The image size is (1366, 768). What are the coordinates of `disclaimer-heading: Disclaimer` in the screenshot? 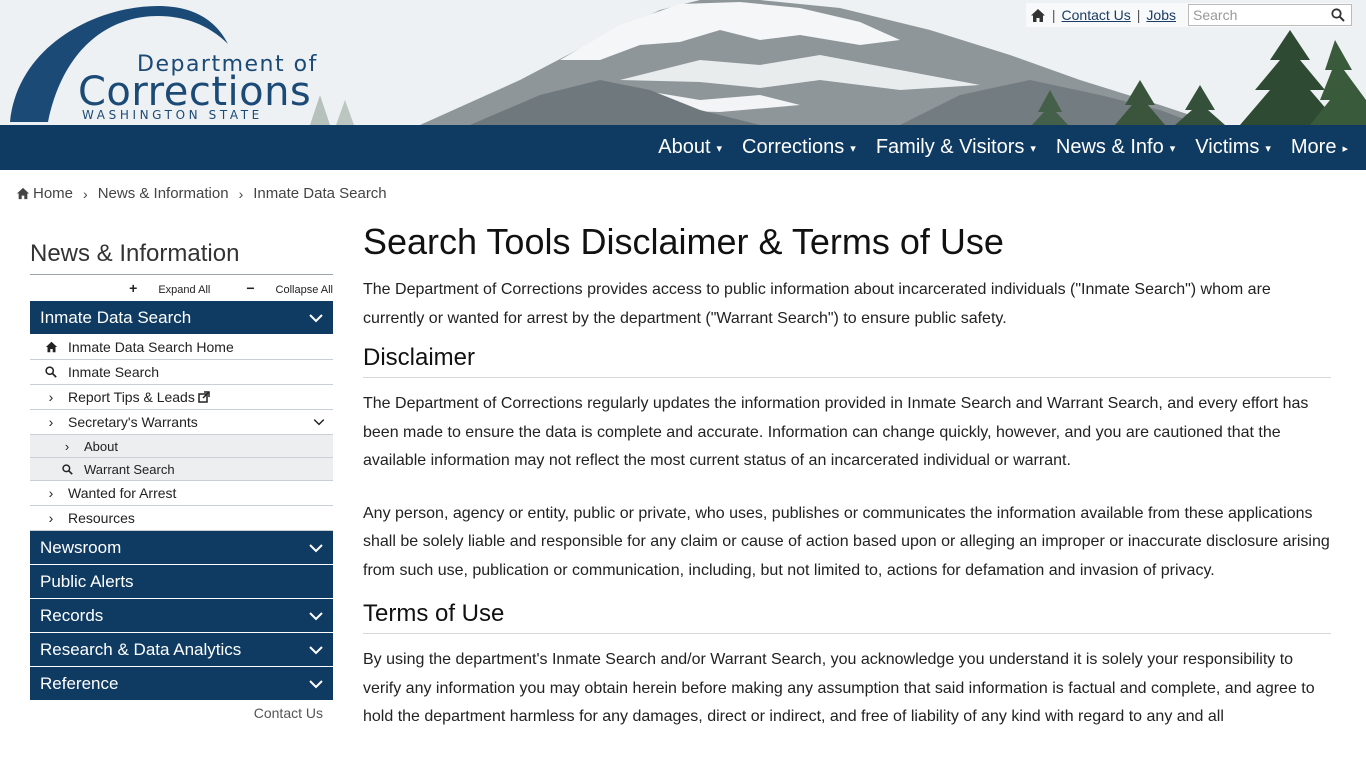 It's located at (847, 360).